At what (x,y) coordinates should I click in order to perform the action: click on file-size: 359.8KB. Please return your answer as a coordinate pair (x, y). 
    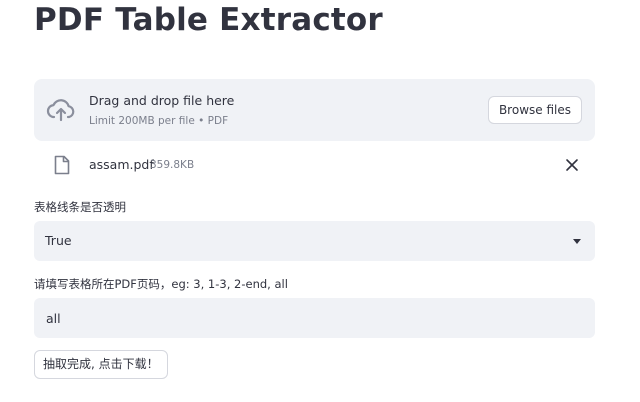
    Looking at the image, I should click on (172, 165).